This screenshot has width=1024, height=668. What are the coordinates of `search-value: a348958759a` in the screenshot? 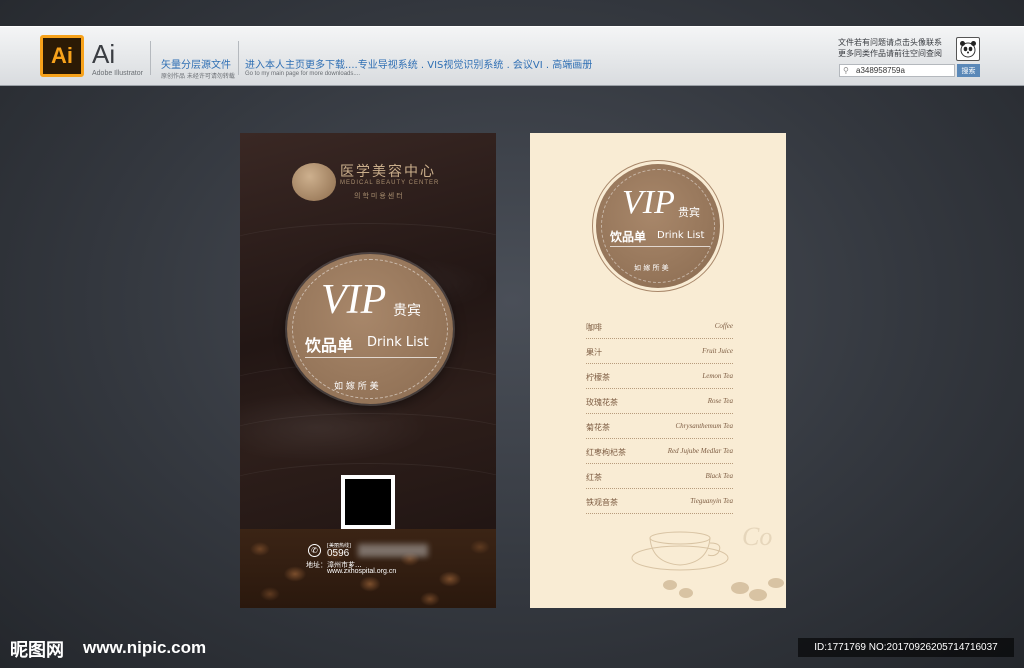 It's located at (880, 70).